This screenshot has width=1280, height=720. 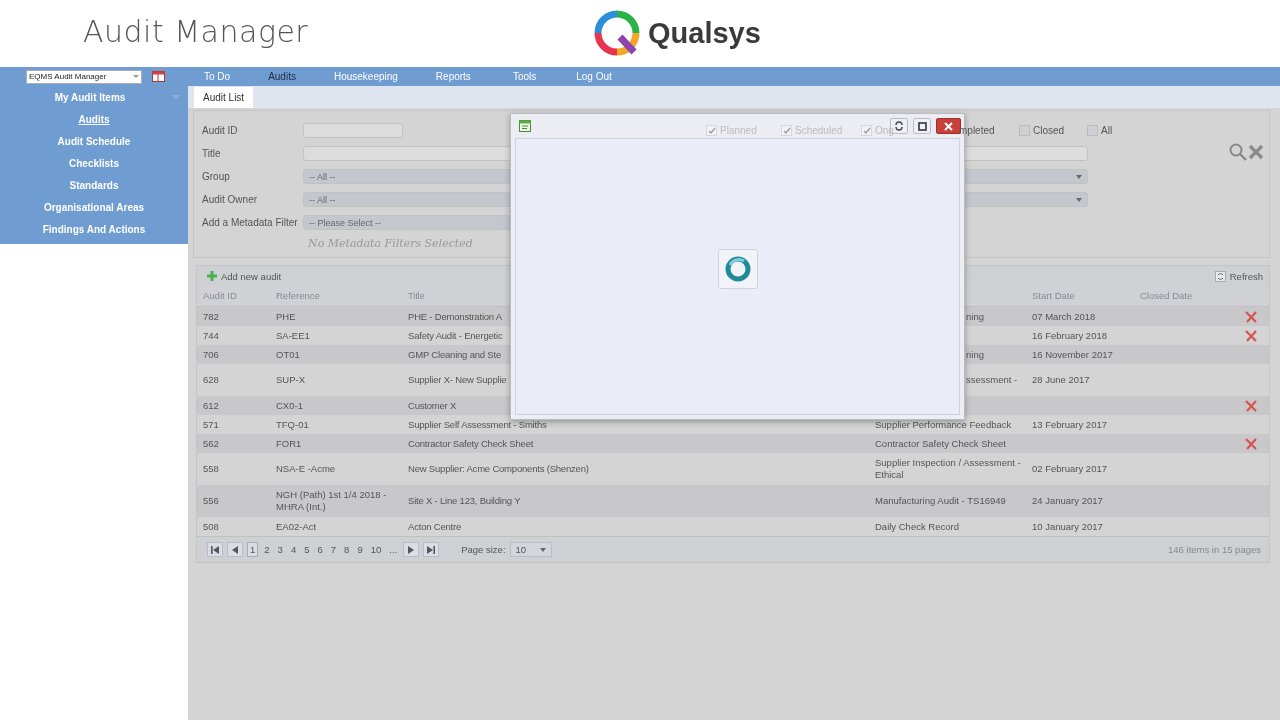 I want to click on sidebar-item: Organisational Areas, so click(x=94, y=207).